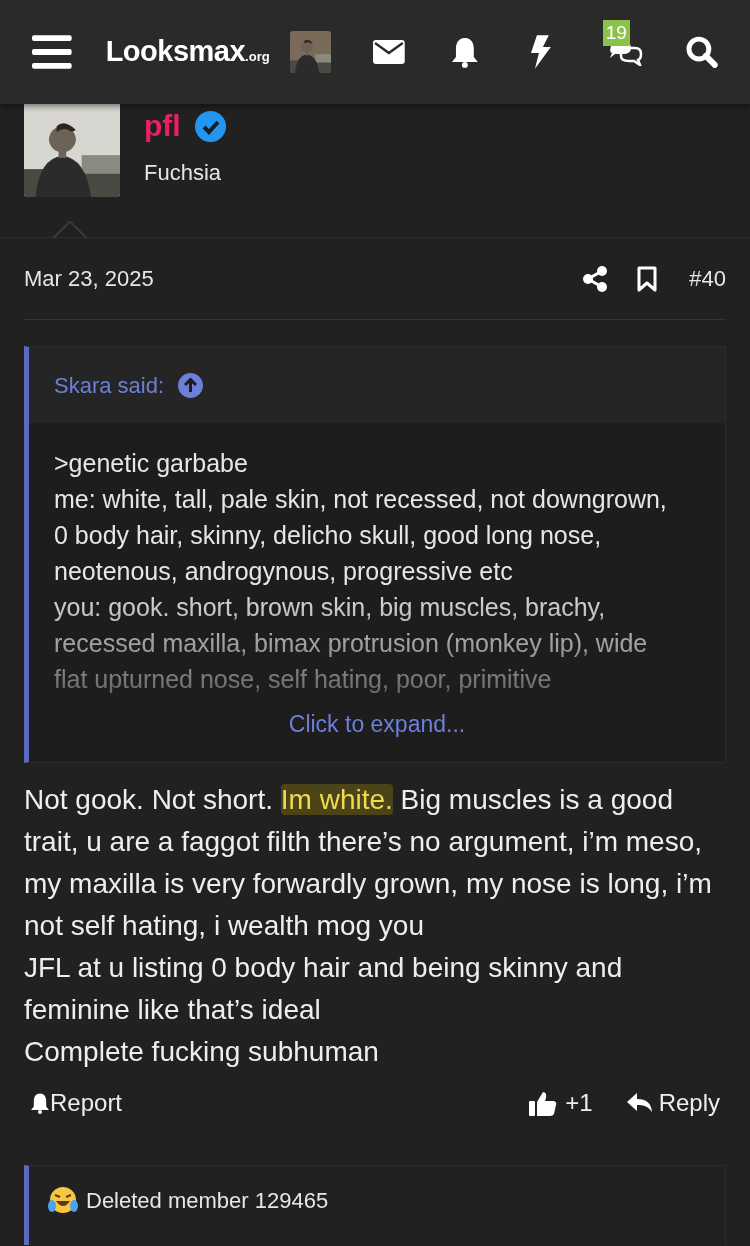  I want to click on notification-badge: 19, so click(616, 33).